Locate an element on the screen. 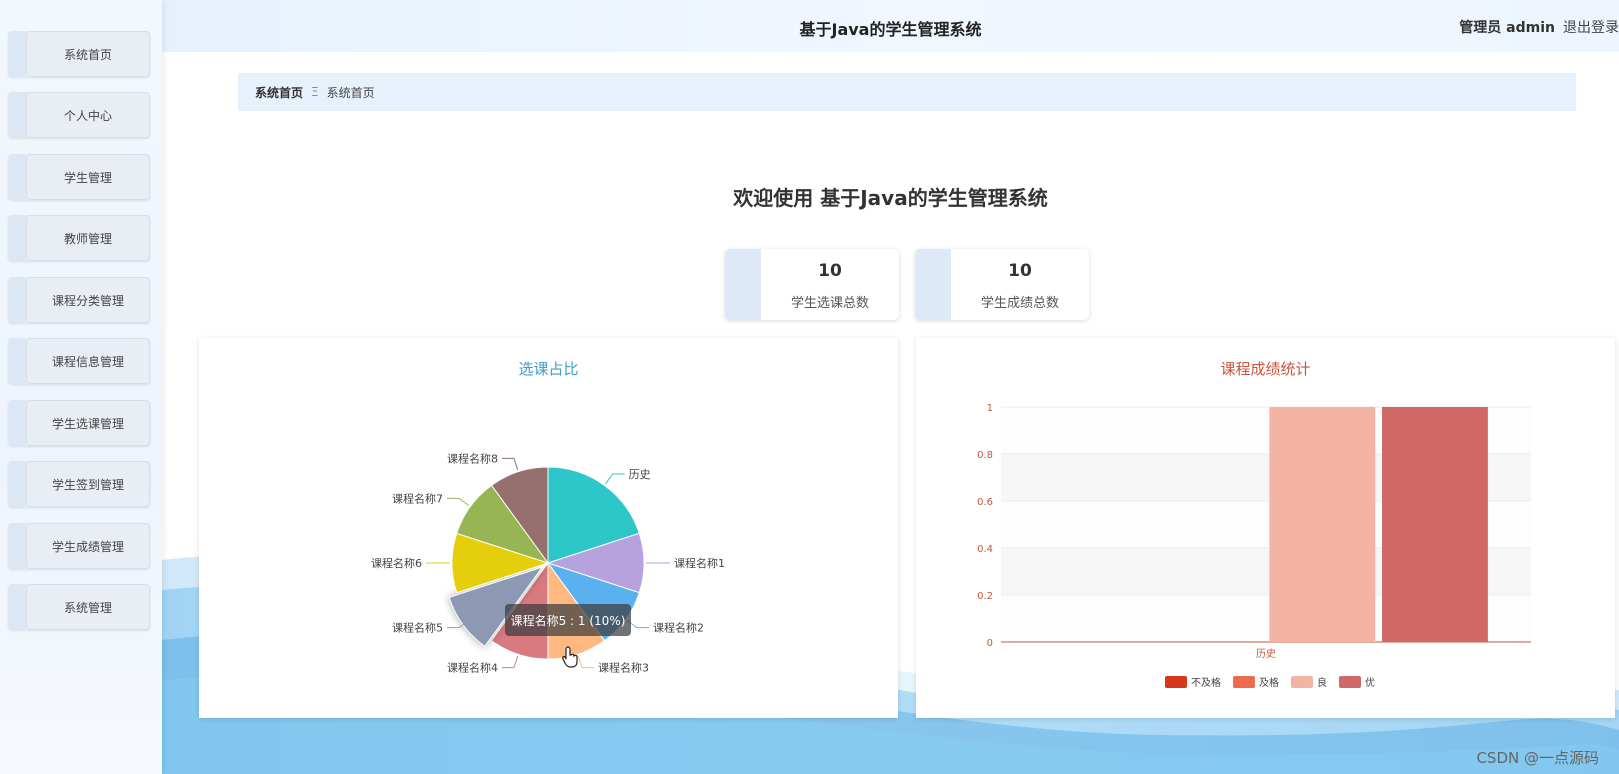 The height and width of the screenshot is (774, 1619). legend-label: 良 is located at coordinates (1322, 682).